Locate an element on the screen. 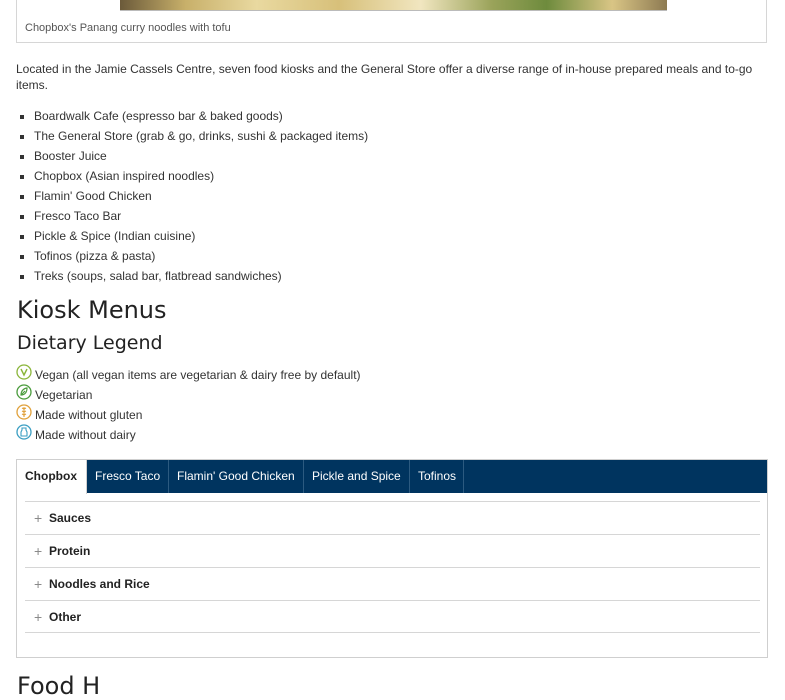 Image resolution: width=785 pixels, height=700 pixels. accordion-label: Protein is located at coordinates (70, 551).